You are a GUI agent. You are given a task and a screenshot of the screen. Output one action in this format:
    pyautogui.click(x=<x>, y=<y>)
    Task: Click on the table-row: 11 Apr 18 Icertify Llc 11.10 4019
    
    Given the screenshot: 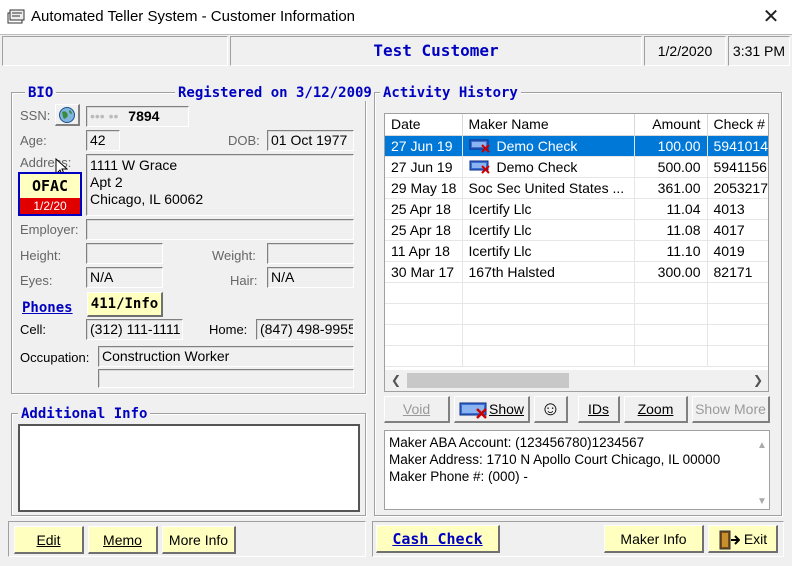 What is the action you would take?
    pyautogui.click(x=576, y=251)
    